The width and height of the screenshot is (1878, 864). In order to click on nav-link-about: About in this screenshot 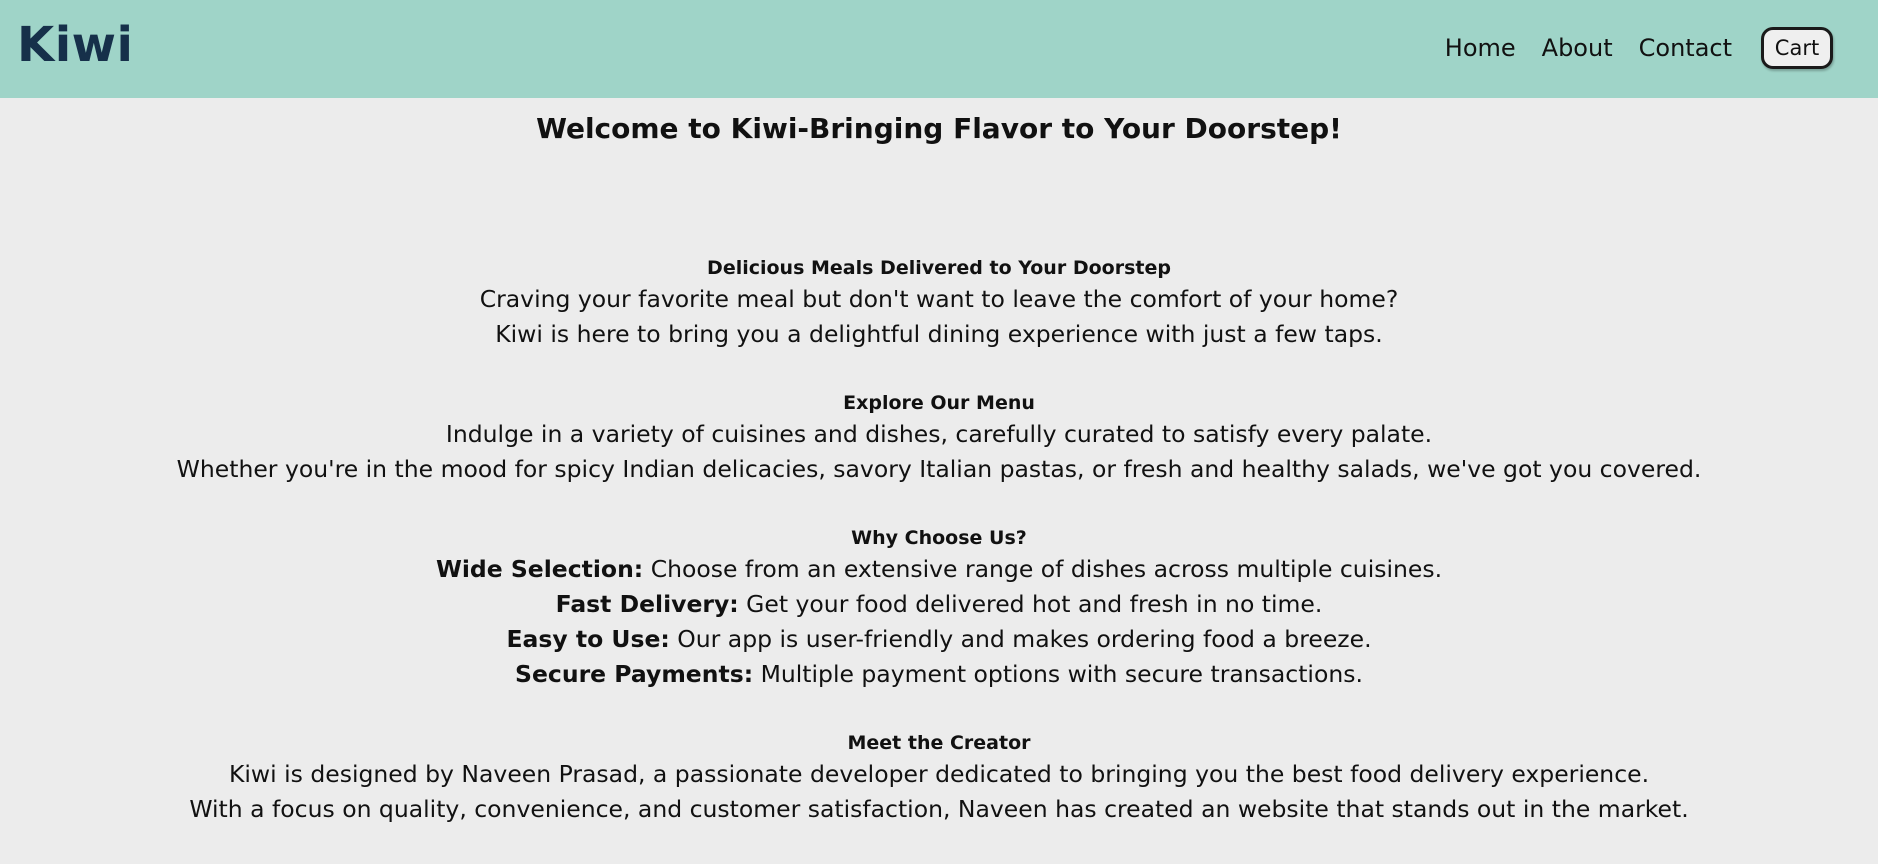, I will do `click(1577, 48)`.